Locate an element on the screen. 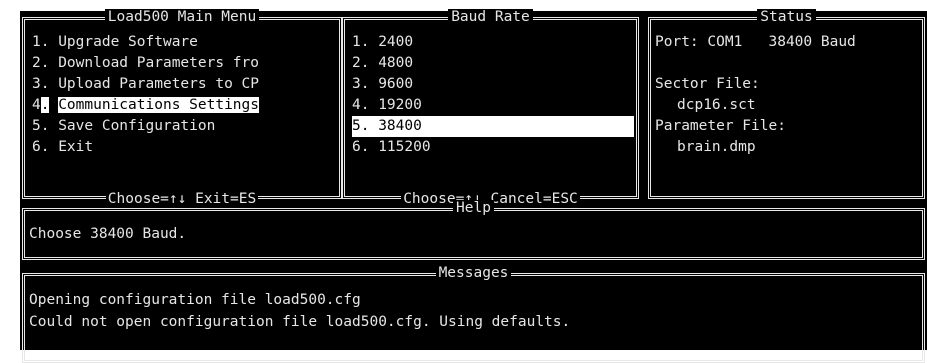 This screenshot has width=927, height=363. menu-item-upgrade-software: 1. Upgrade Software is located at coordinates (115, 42).